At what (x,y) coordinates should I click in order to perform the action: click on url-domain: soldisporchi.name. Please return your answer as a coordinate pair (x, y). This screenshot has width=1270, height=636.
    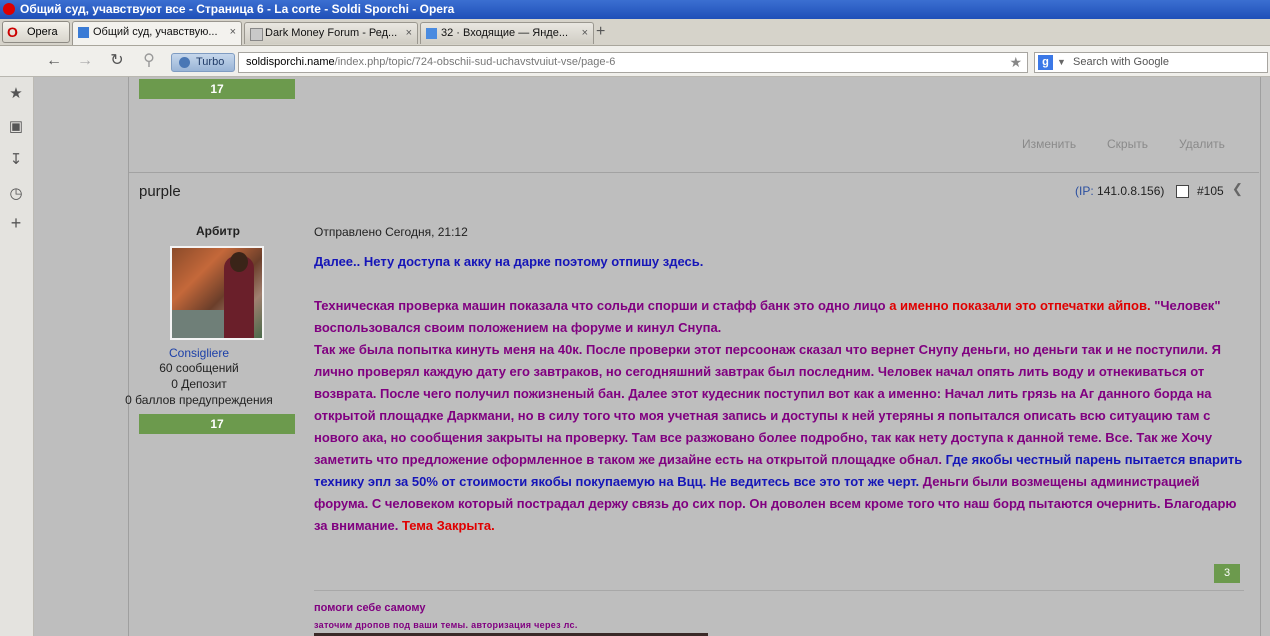
    Looking at the image, I should click on (290, 62).